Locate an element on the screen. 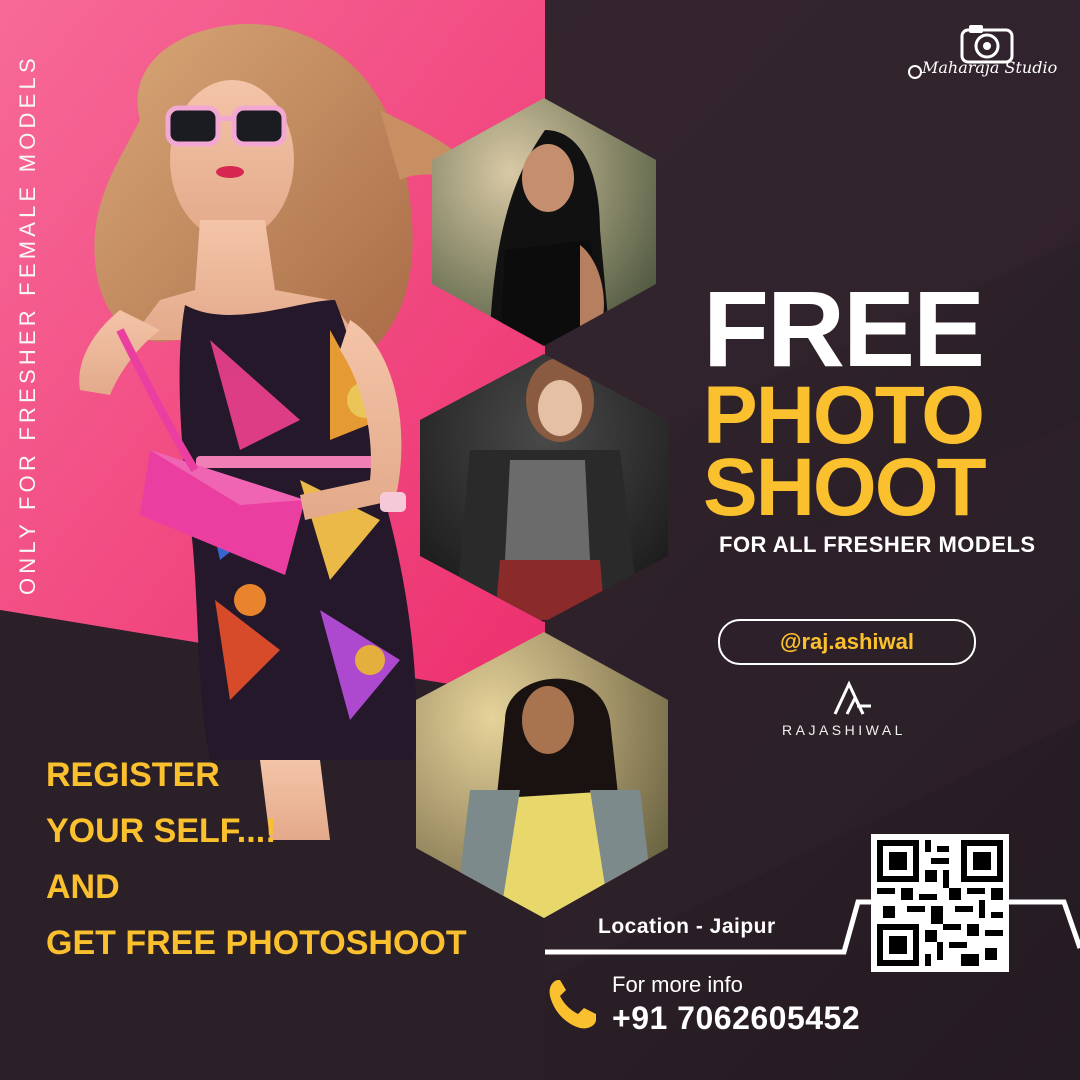 Image resolution: width=1080 pixels, height=1080 pixels. register-line-2: YOUR SELF...! is located at coordinates (161, 831).